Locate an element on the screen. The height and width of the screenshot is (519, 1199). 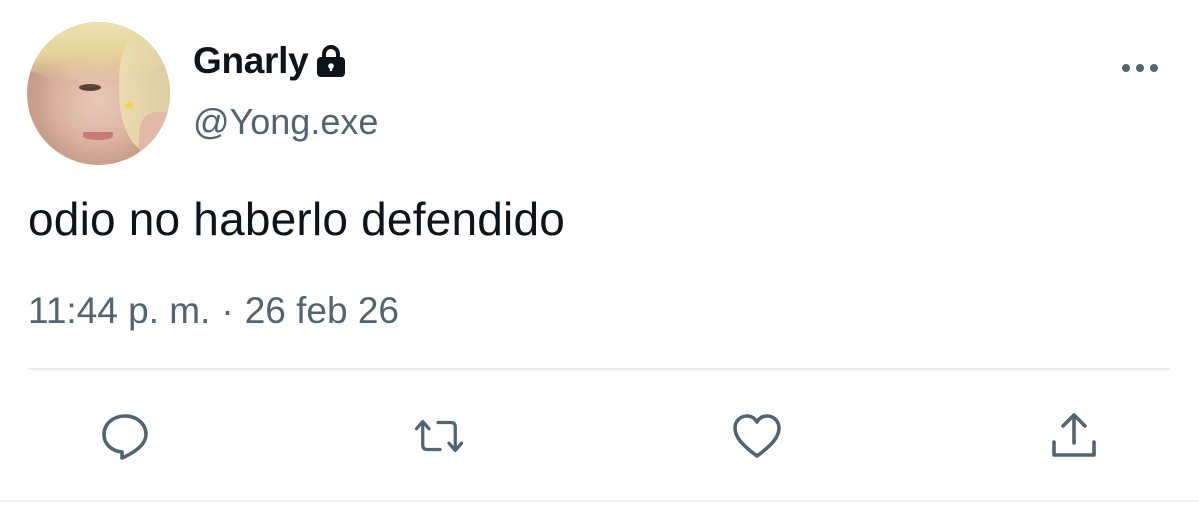
retweet-button is located at coordinates (439, 436).